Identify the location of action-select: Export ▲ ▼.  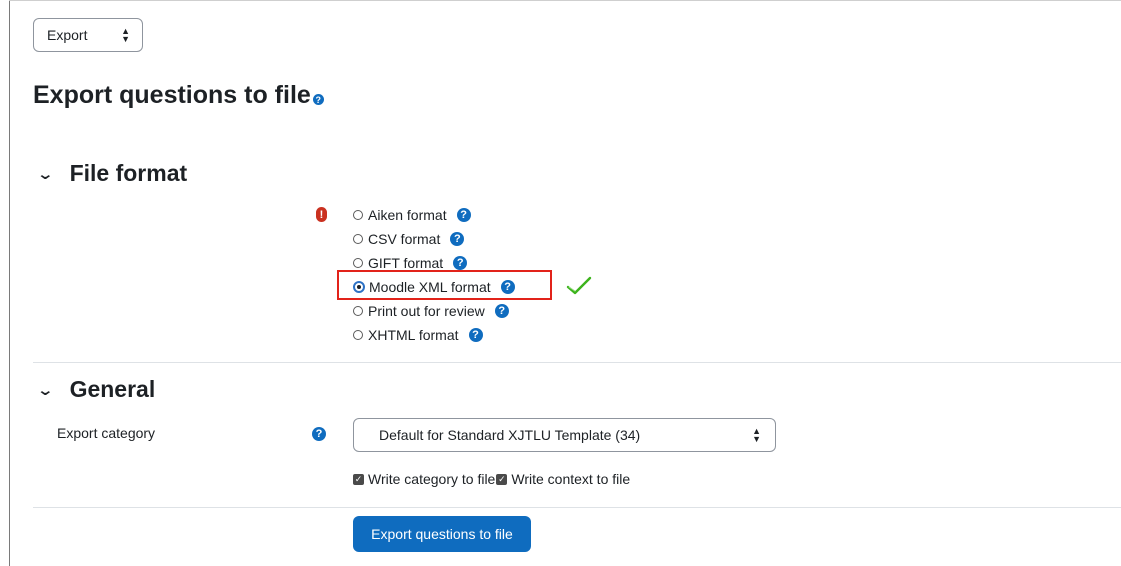
(88, 35).